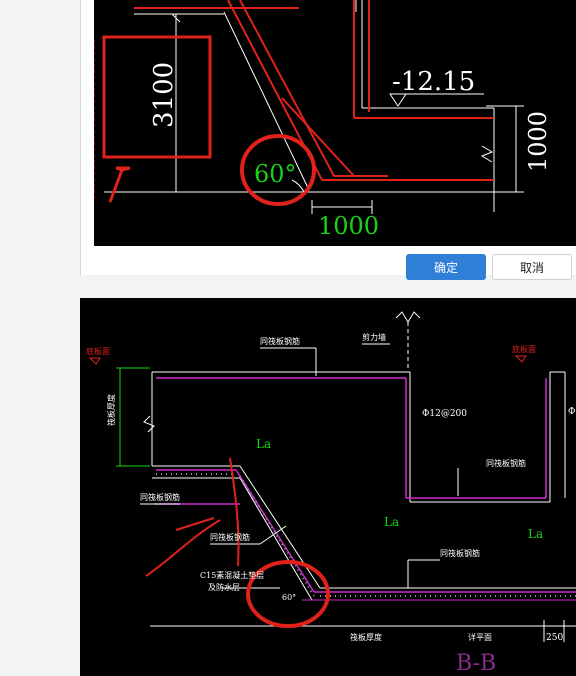 The height and width of the screenshot is (676, 576). What do you see at coordinates (572, 412) in the screenshot?
I see `phi-right-label: Φ1` at bounding box center [572, 412].